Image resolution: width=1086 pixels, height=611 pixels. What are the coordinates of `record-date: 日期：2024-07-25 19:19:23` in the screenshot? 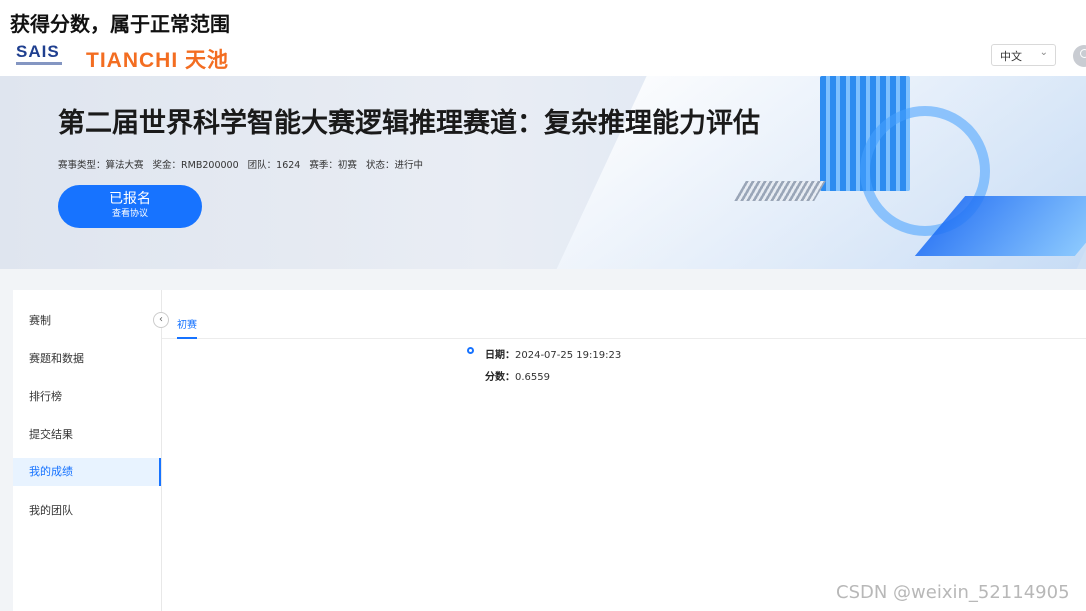 It's located at (553, 353).